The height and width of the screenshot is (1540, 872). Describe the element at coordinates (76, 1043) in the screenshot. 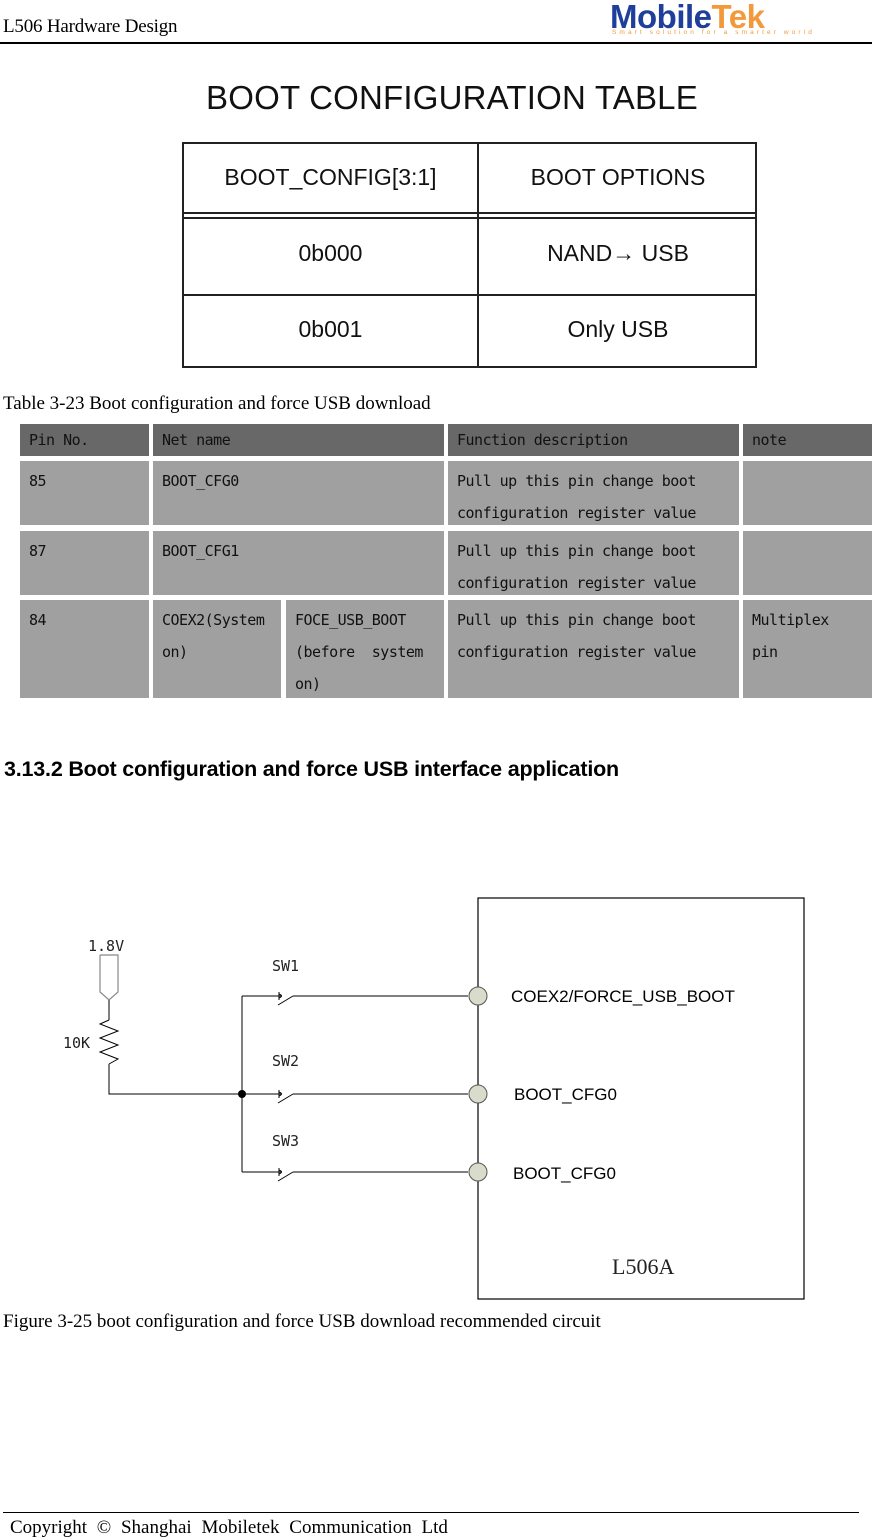

I see `resistor-value-label: 10K` at that location.